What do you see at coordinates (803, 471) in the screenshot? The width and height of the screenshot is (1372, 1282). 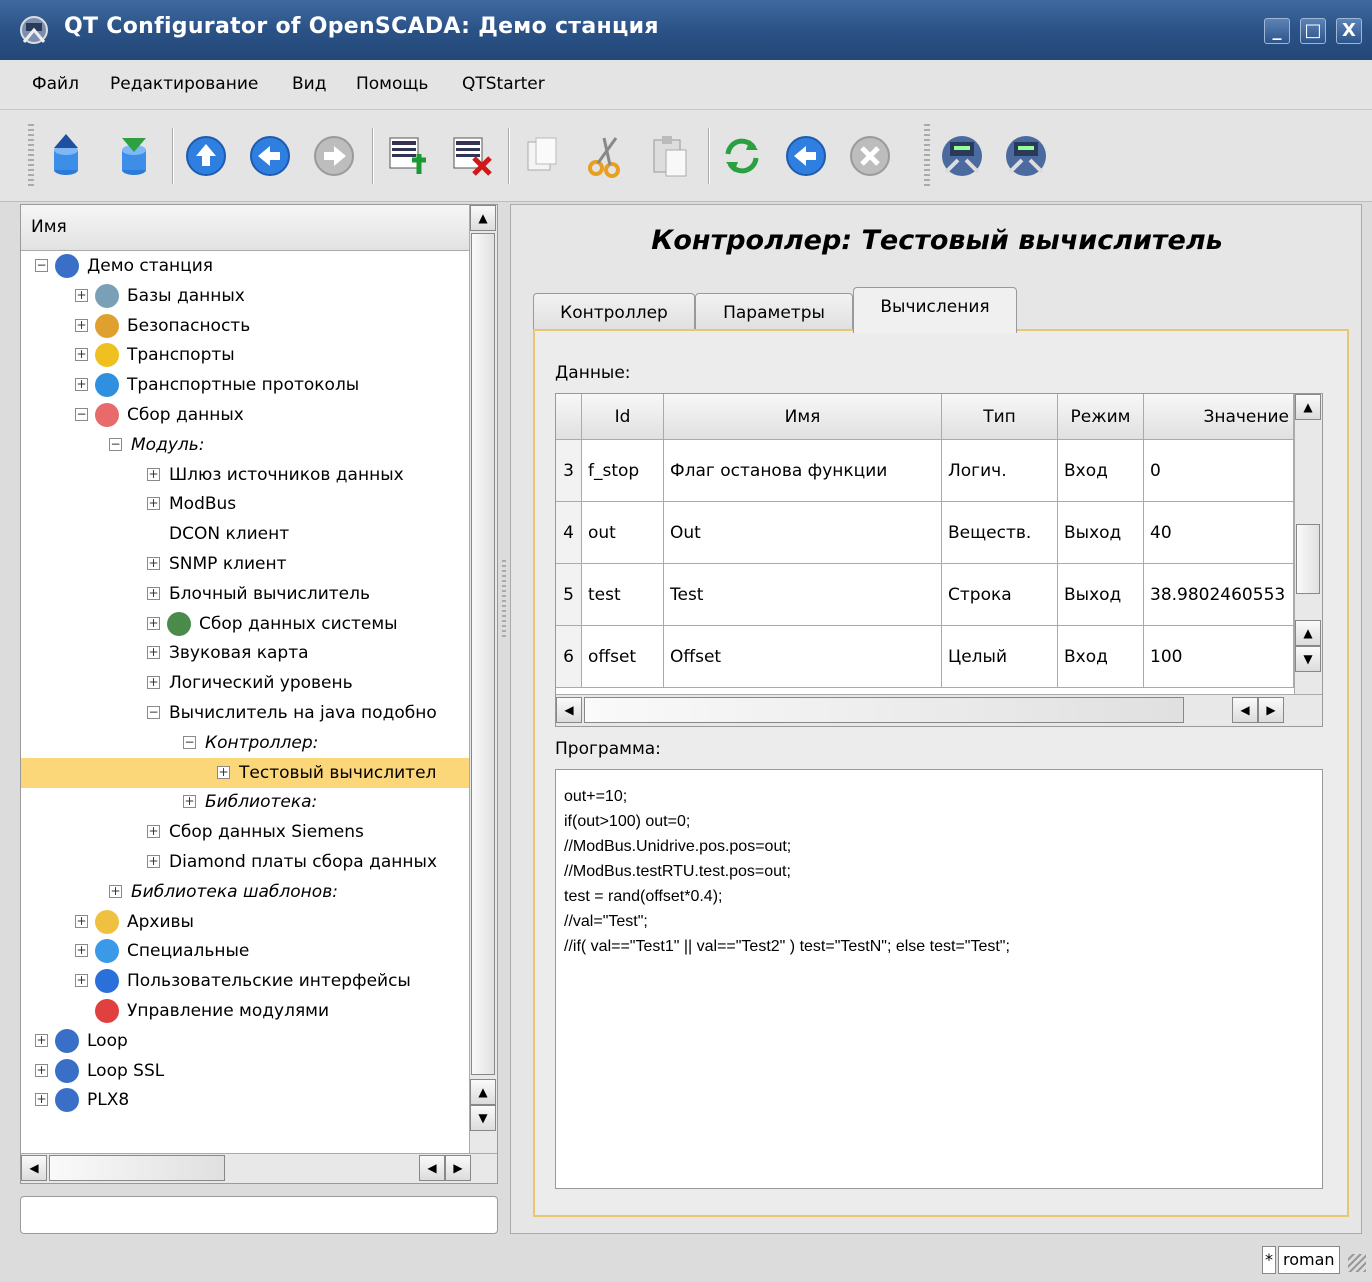 I see `table-cell-name: Флаг останова функции` at bounding box center [803, 471].